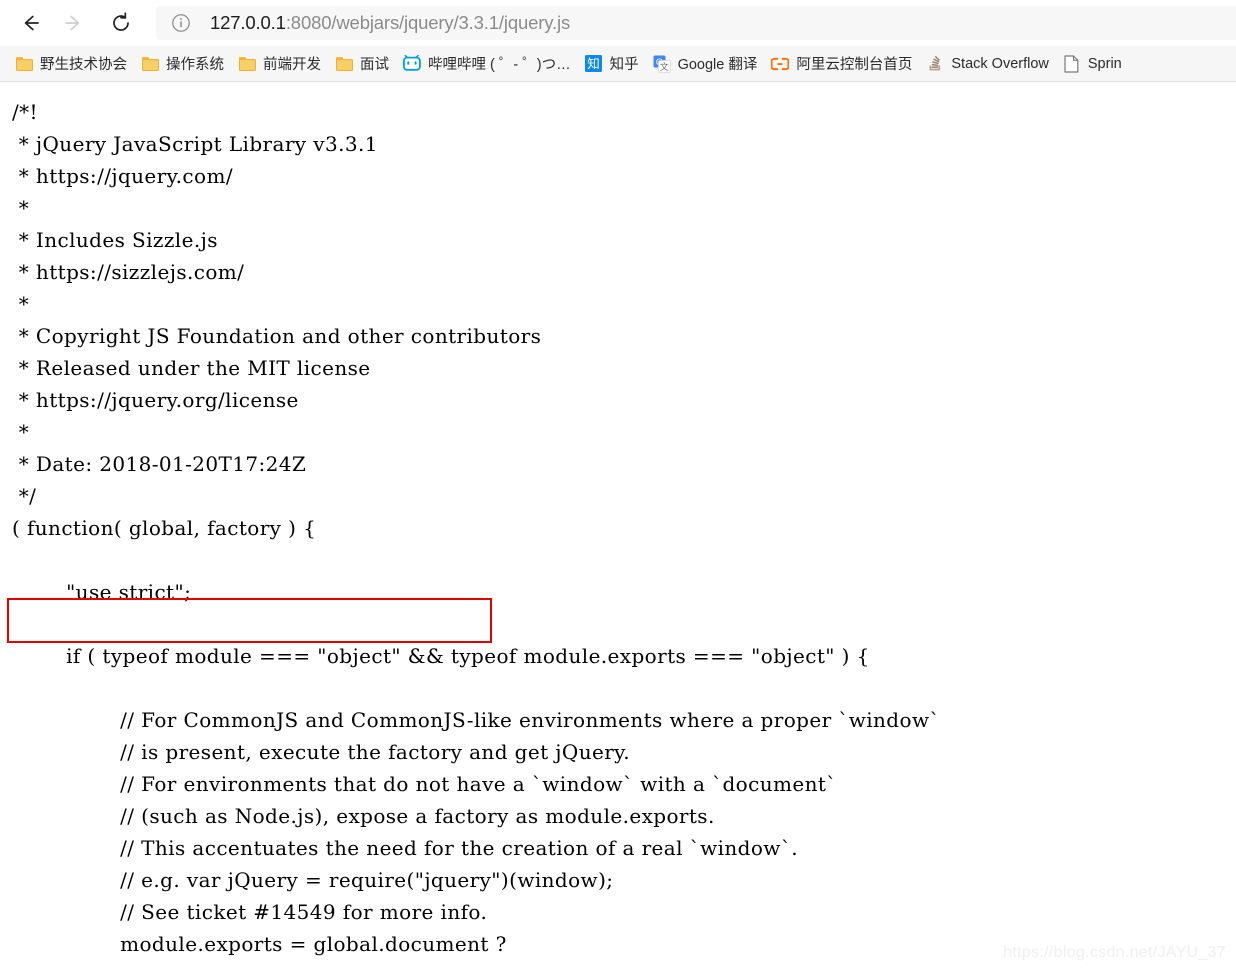  What do you see at coordinates (1104, 63) in the screenshot?
I see `bookmark-label: Sprin` at bounding box center [1104, 63].